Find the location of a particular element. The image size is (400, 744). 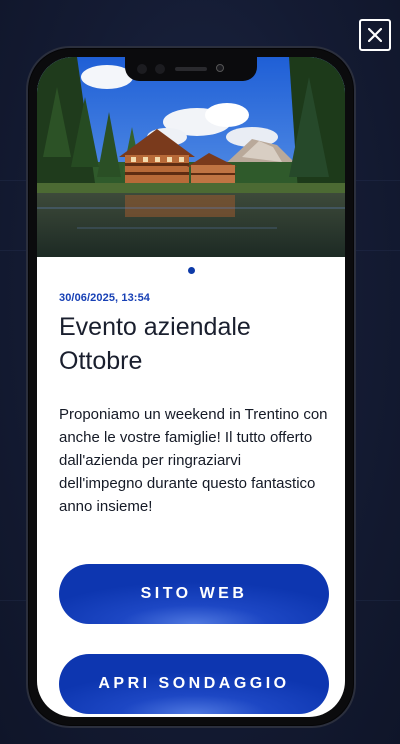

open-survey-button: APRI SONDAGGIO is located at coordinates (194, 684).